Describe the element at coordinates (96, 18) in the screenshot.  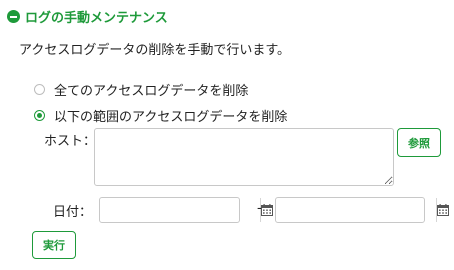
I see `section-title: ログの手動メンテナンス` at that location.